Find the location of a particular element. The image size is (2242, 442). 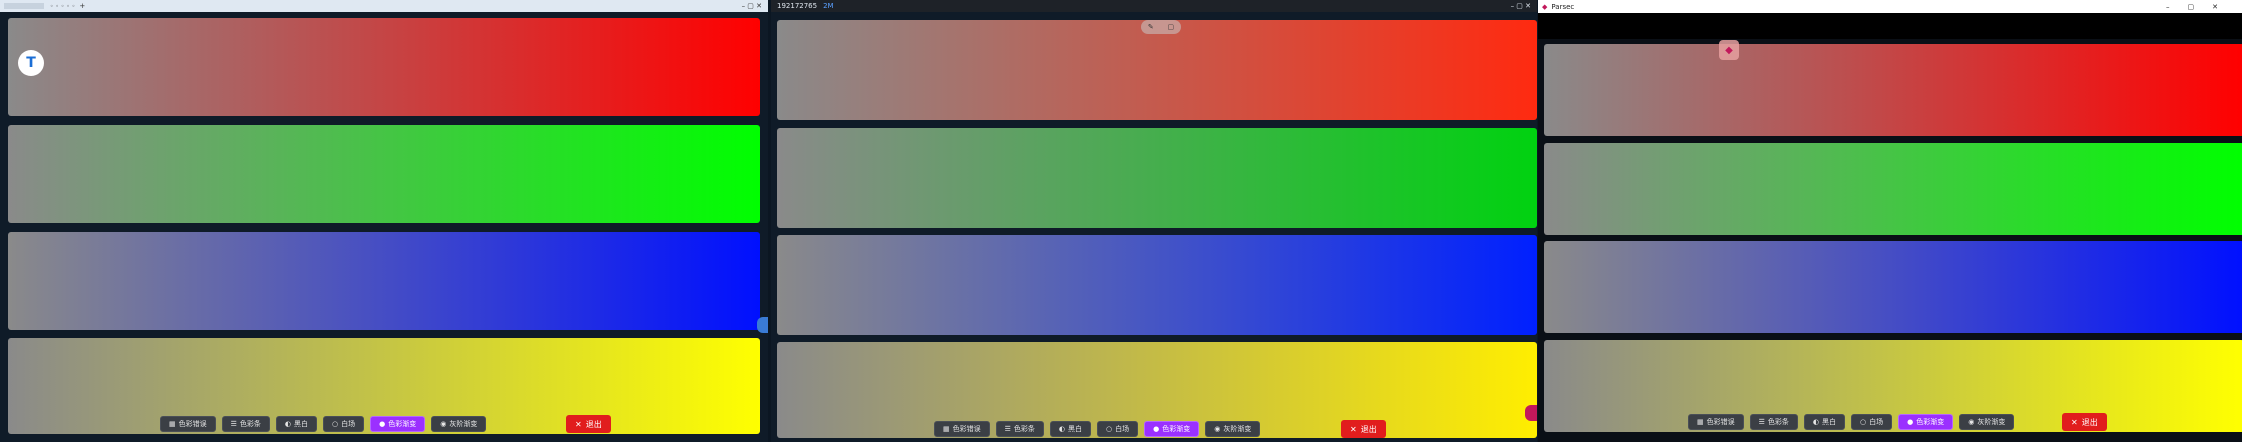

letterbox-top is located at coordinates (1890, 26).